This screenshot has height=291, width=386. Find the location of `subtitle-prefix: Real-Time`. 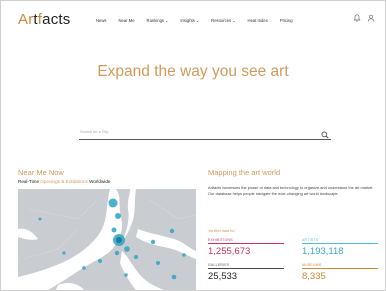

subtitle-prefix: Real-Time is located at coordinates (29, 181).